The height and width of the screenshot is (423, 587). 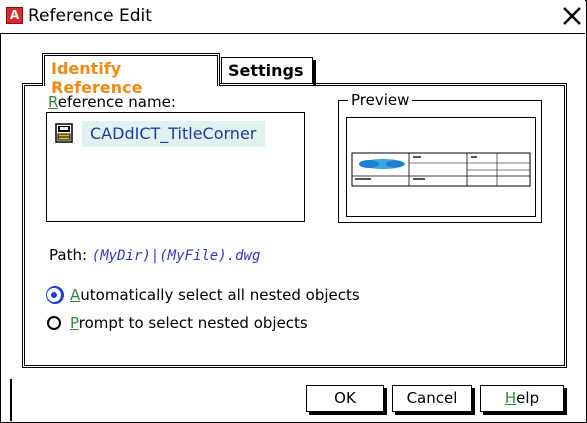 I want to click on ok-button: OK, so click(x=346, y=400).